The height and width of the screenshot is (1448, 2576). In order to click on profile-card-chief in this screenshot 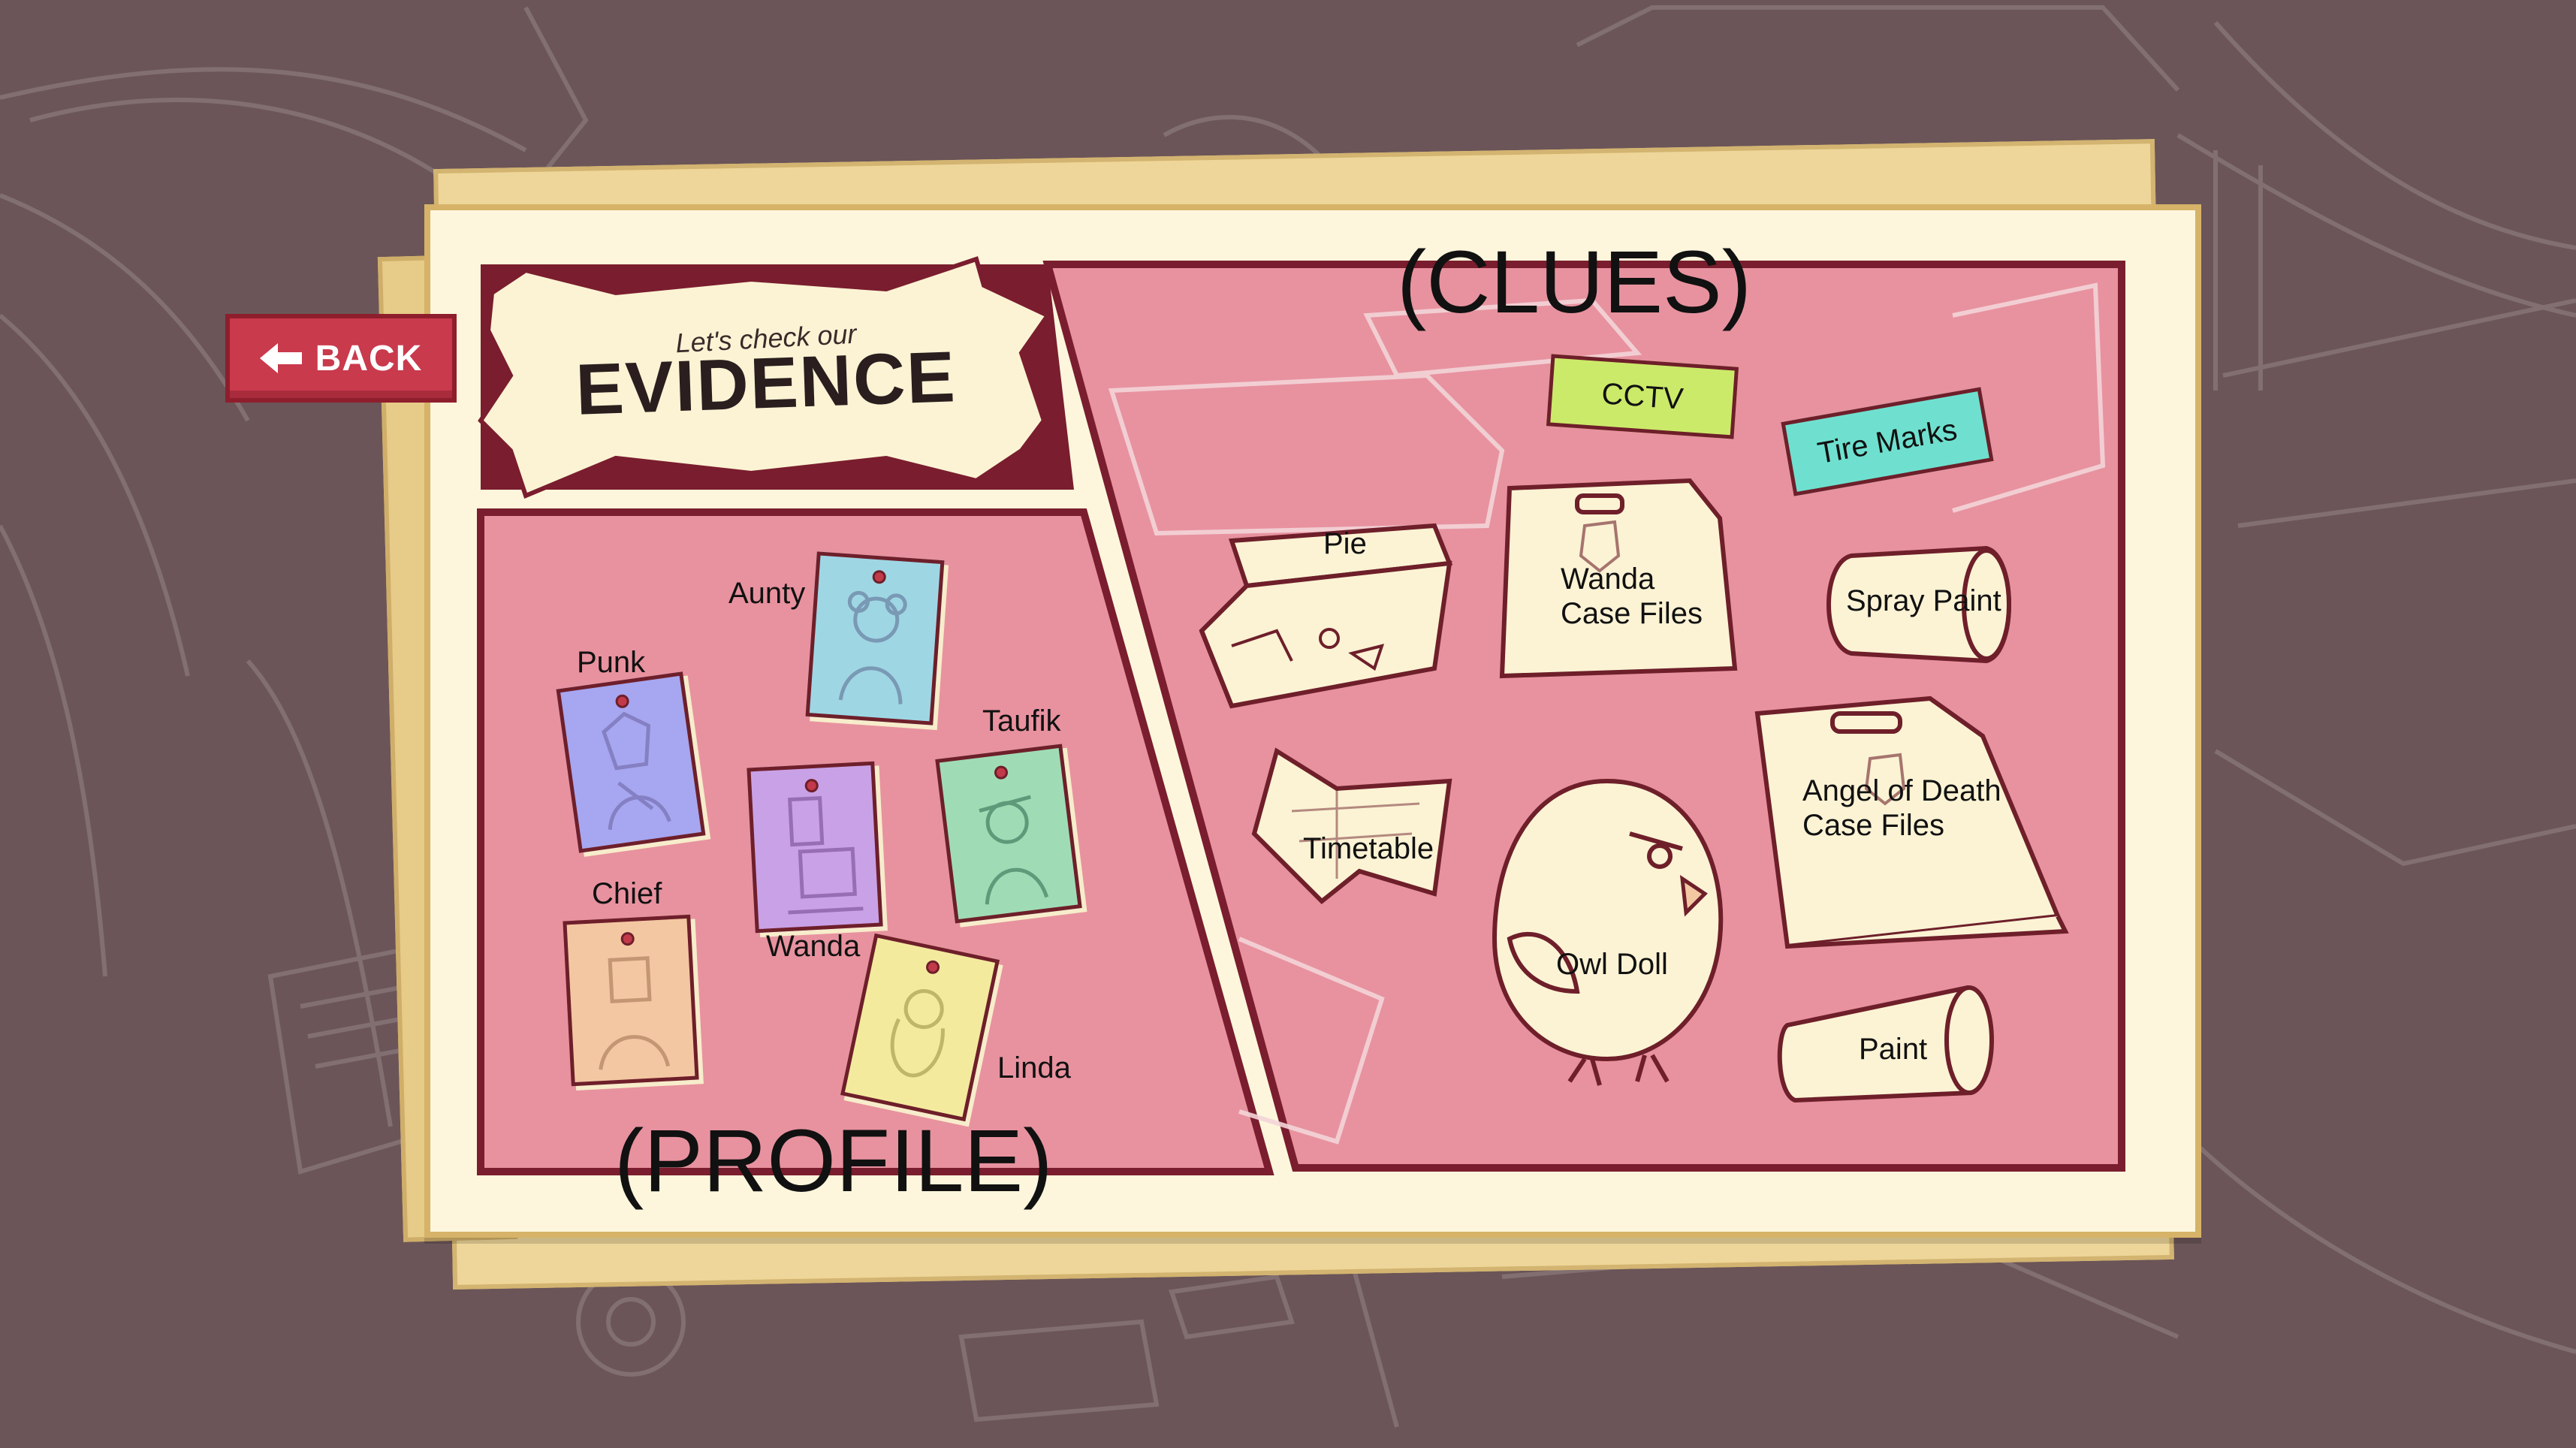, I will do `click(631, 1001)`.